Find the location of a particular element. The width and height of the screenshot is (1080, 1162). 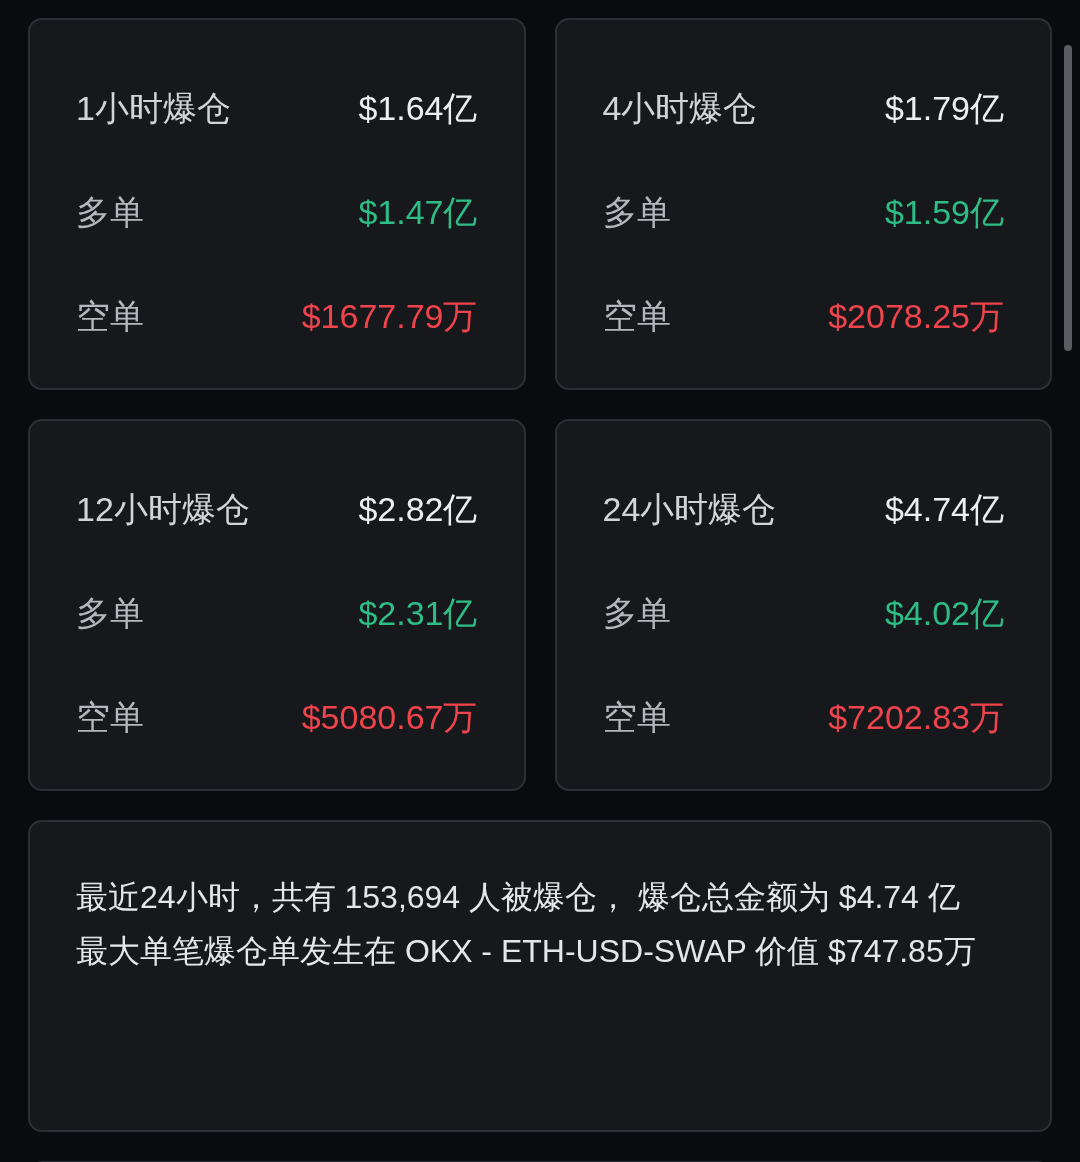

summary-text: 最近24小时，共有 153,694 人被爆仓， 爆仓总金额为 $4.74 亿 is located at coordinates (518, 897).